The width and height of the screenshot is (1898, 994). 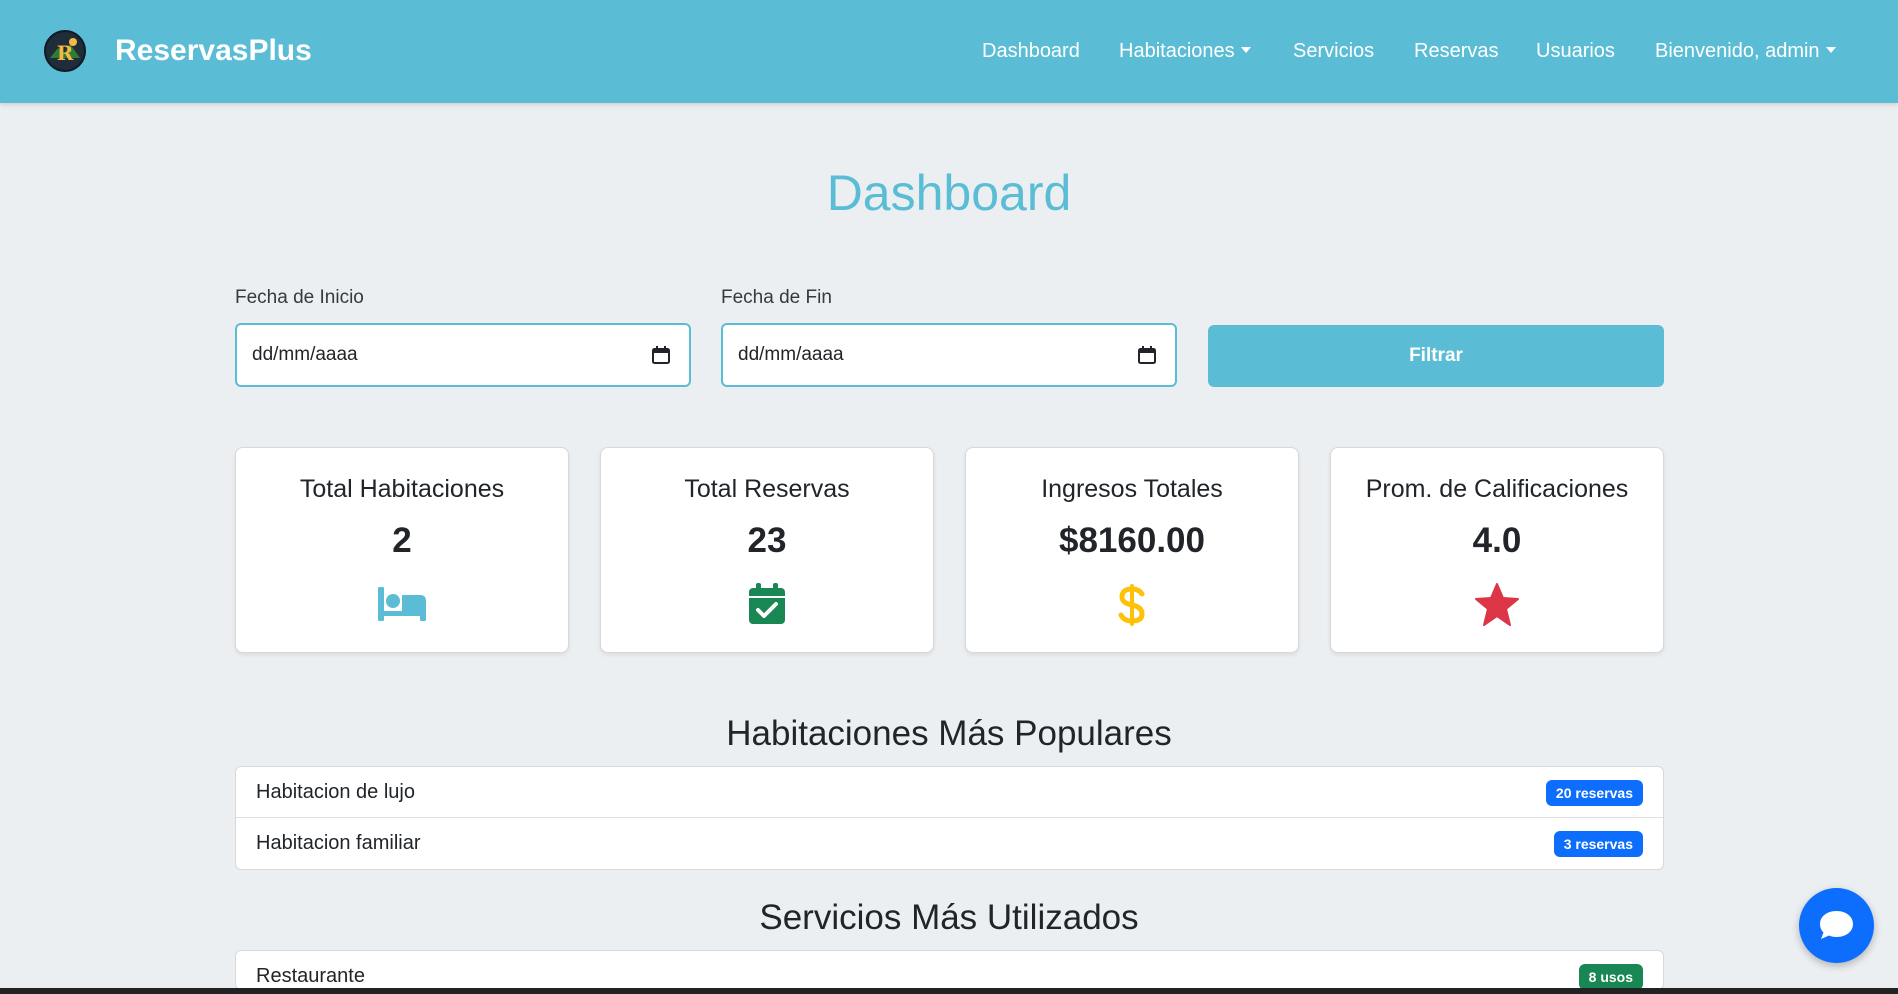 What do you see at coordinates (949, 991) in the screenshot?
I see `bottom-edge` at bounding box center [949, 991].